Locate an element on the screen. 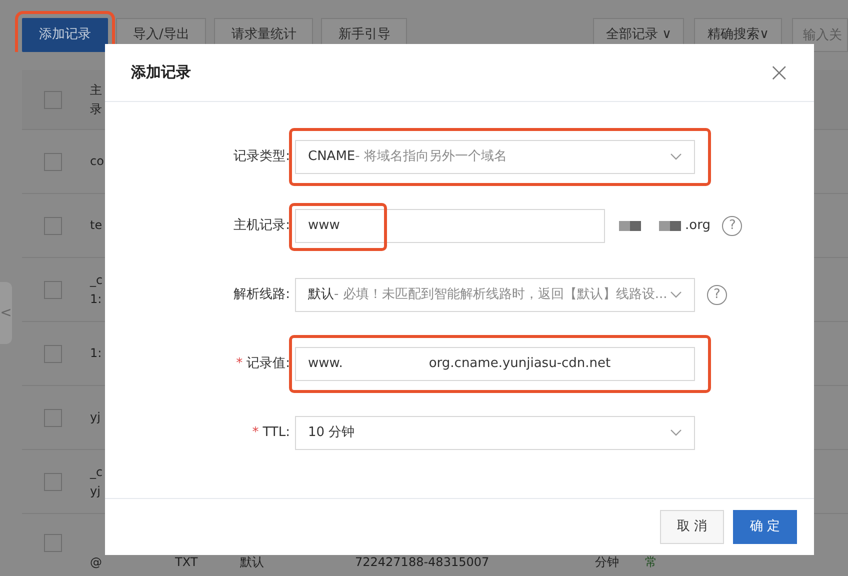 The height and width of the screenshot is (576, 848). table-cell-text: co is located at coordinates (97, 161).